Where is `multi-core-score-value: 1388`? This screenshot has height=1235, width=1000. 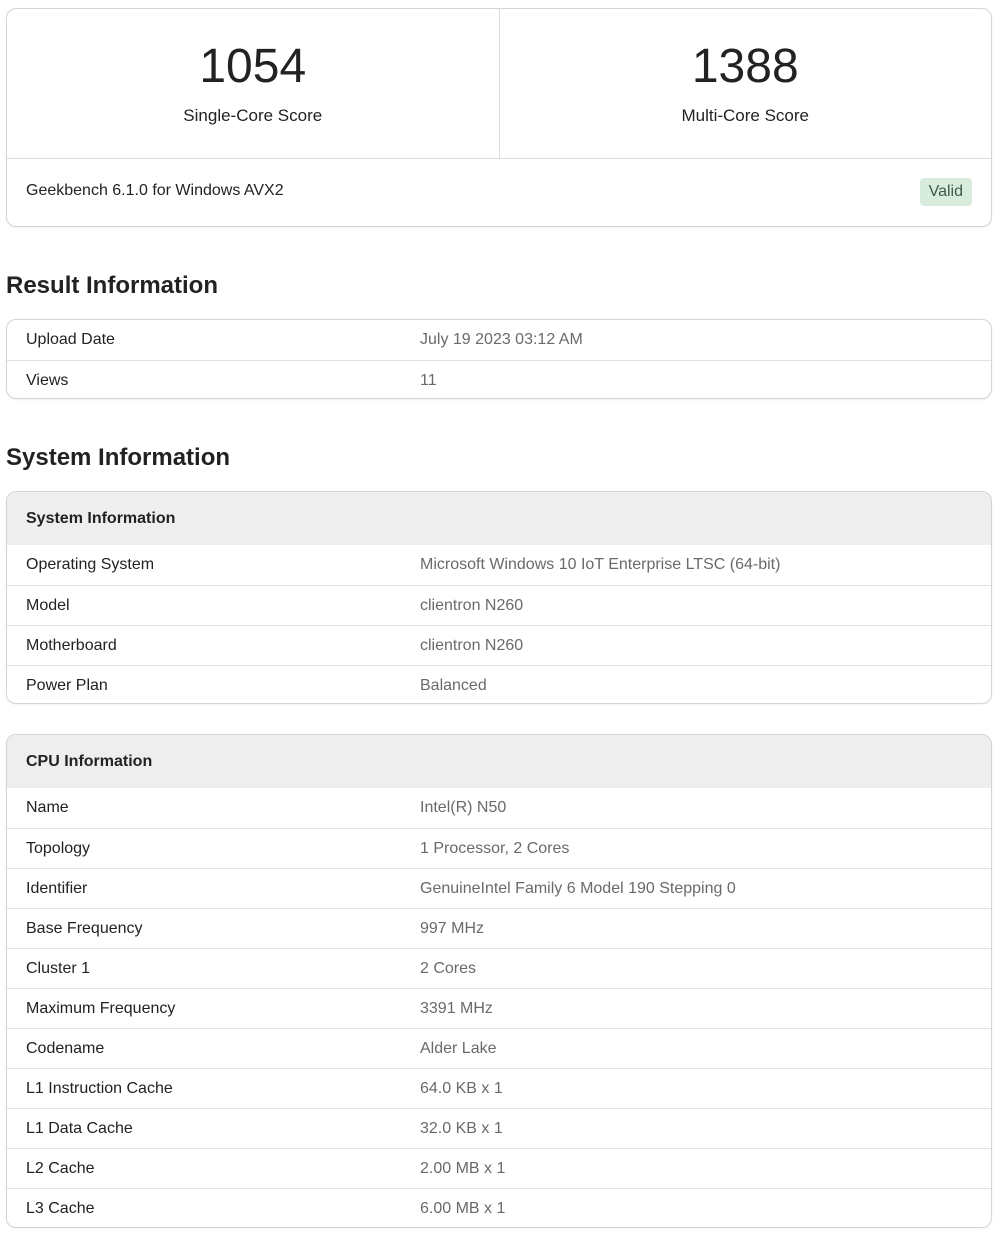 multi-core-score-value: 1388 is located at coordinates (745, 66).